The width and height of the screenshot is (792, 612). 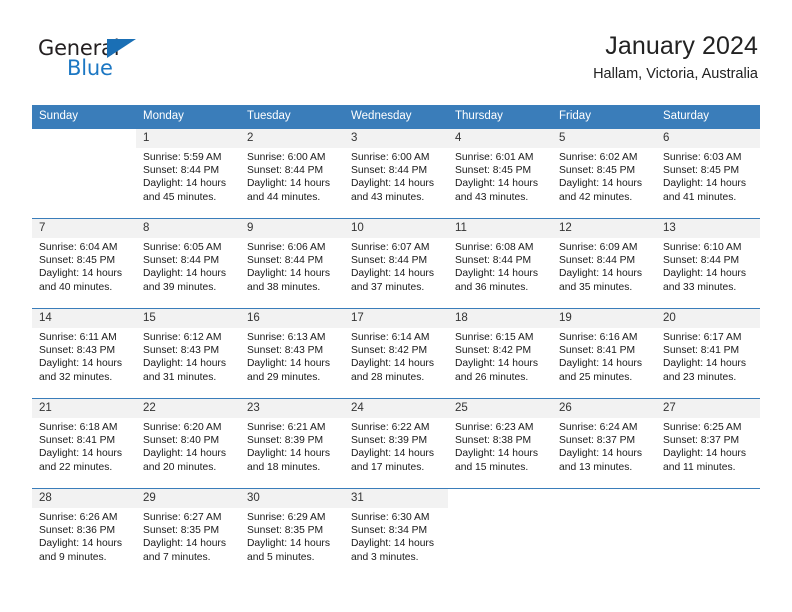 What do you see at coordinates (286, 247) in the screenshot?
I see `sunrise-text: Sunrise: 6:06 AM` at bounding box center [286, 247].